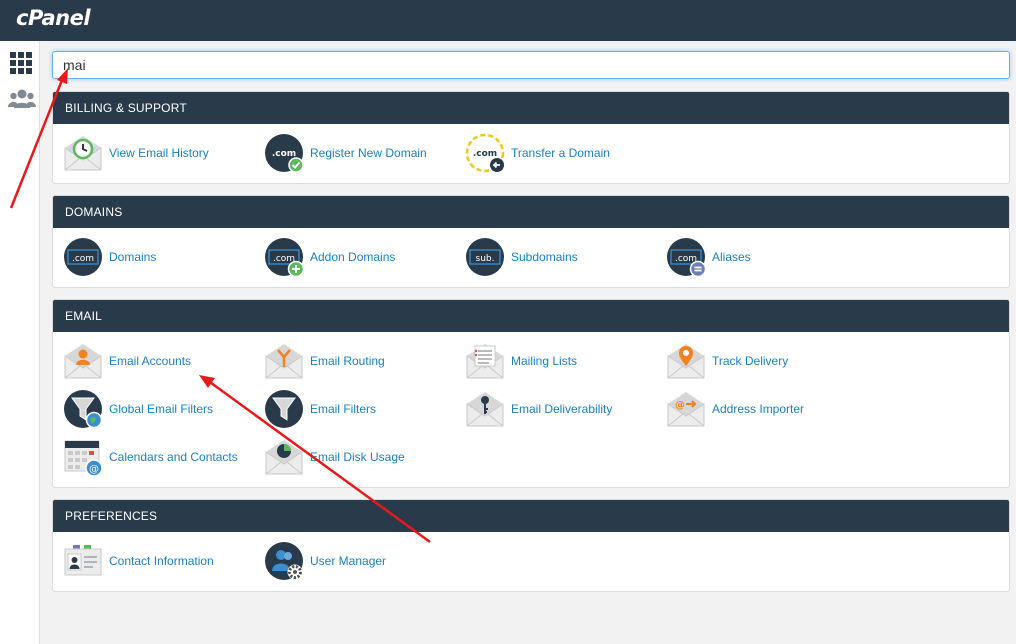  What do you see at coordinates (508, 20) in the screenshot?
I see `top-header: cPanel` at bounding box center [508, 20].